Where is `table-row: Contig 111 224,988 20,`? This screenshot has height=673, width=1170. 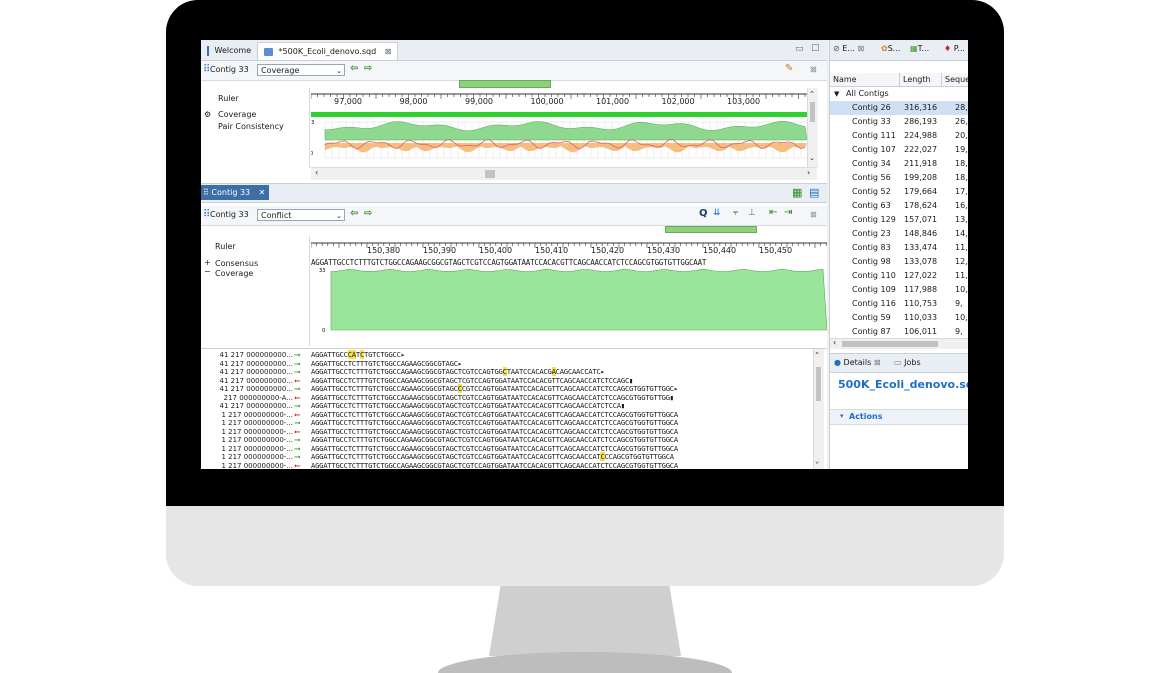
table-row: Contig 111 224,988 20, is located at coordinates (899, 136).